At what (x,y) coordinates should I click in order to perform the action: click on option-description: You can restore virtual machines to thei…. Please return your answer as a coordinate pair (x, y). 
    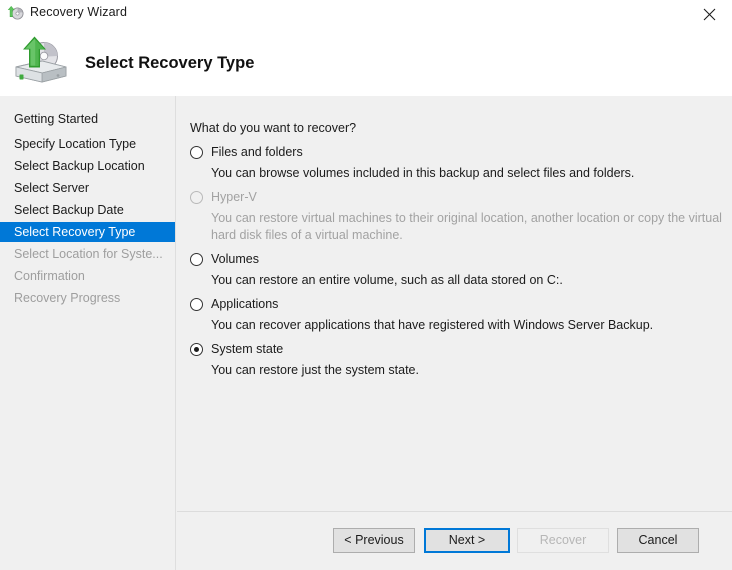
    Looking at the image, I should click on (466, 226).